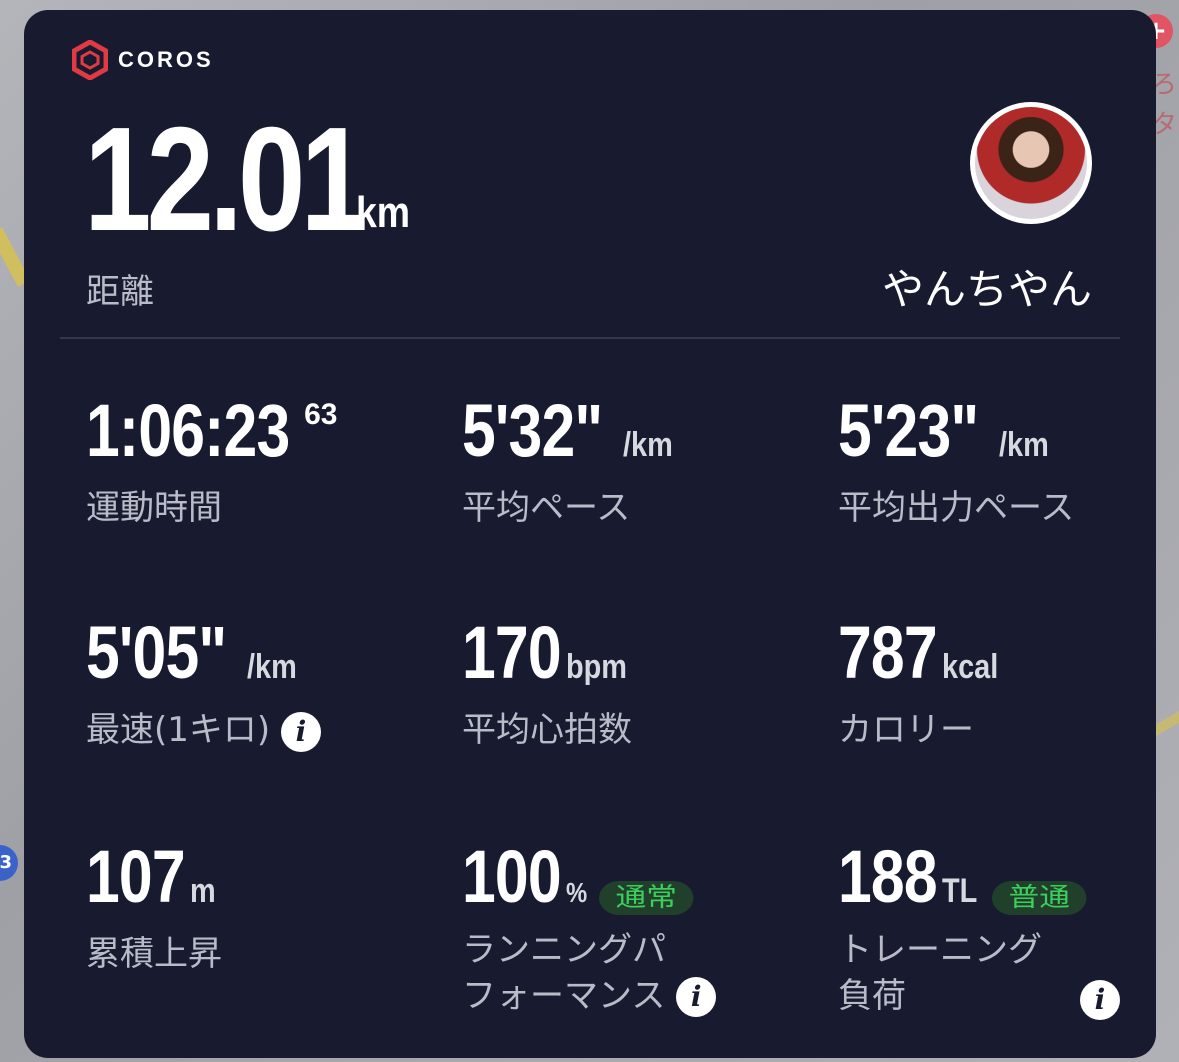  What do you see at coordinates (646, 897) in the screenshot?
I see `status-badge: 通常` at bounding box center [646, 897].